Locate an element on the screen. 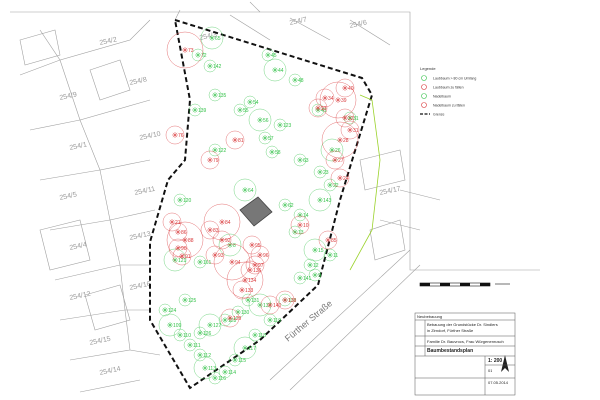 This screenshot has height=400, width=600. tree-to-keep: 55 is located at coordinates (241, 110).